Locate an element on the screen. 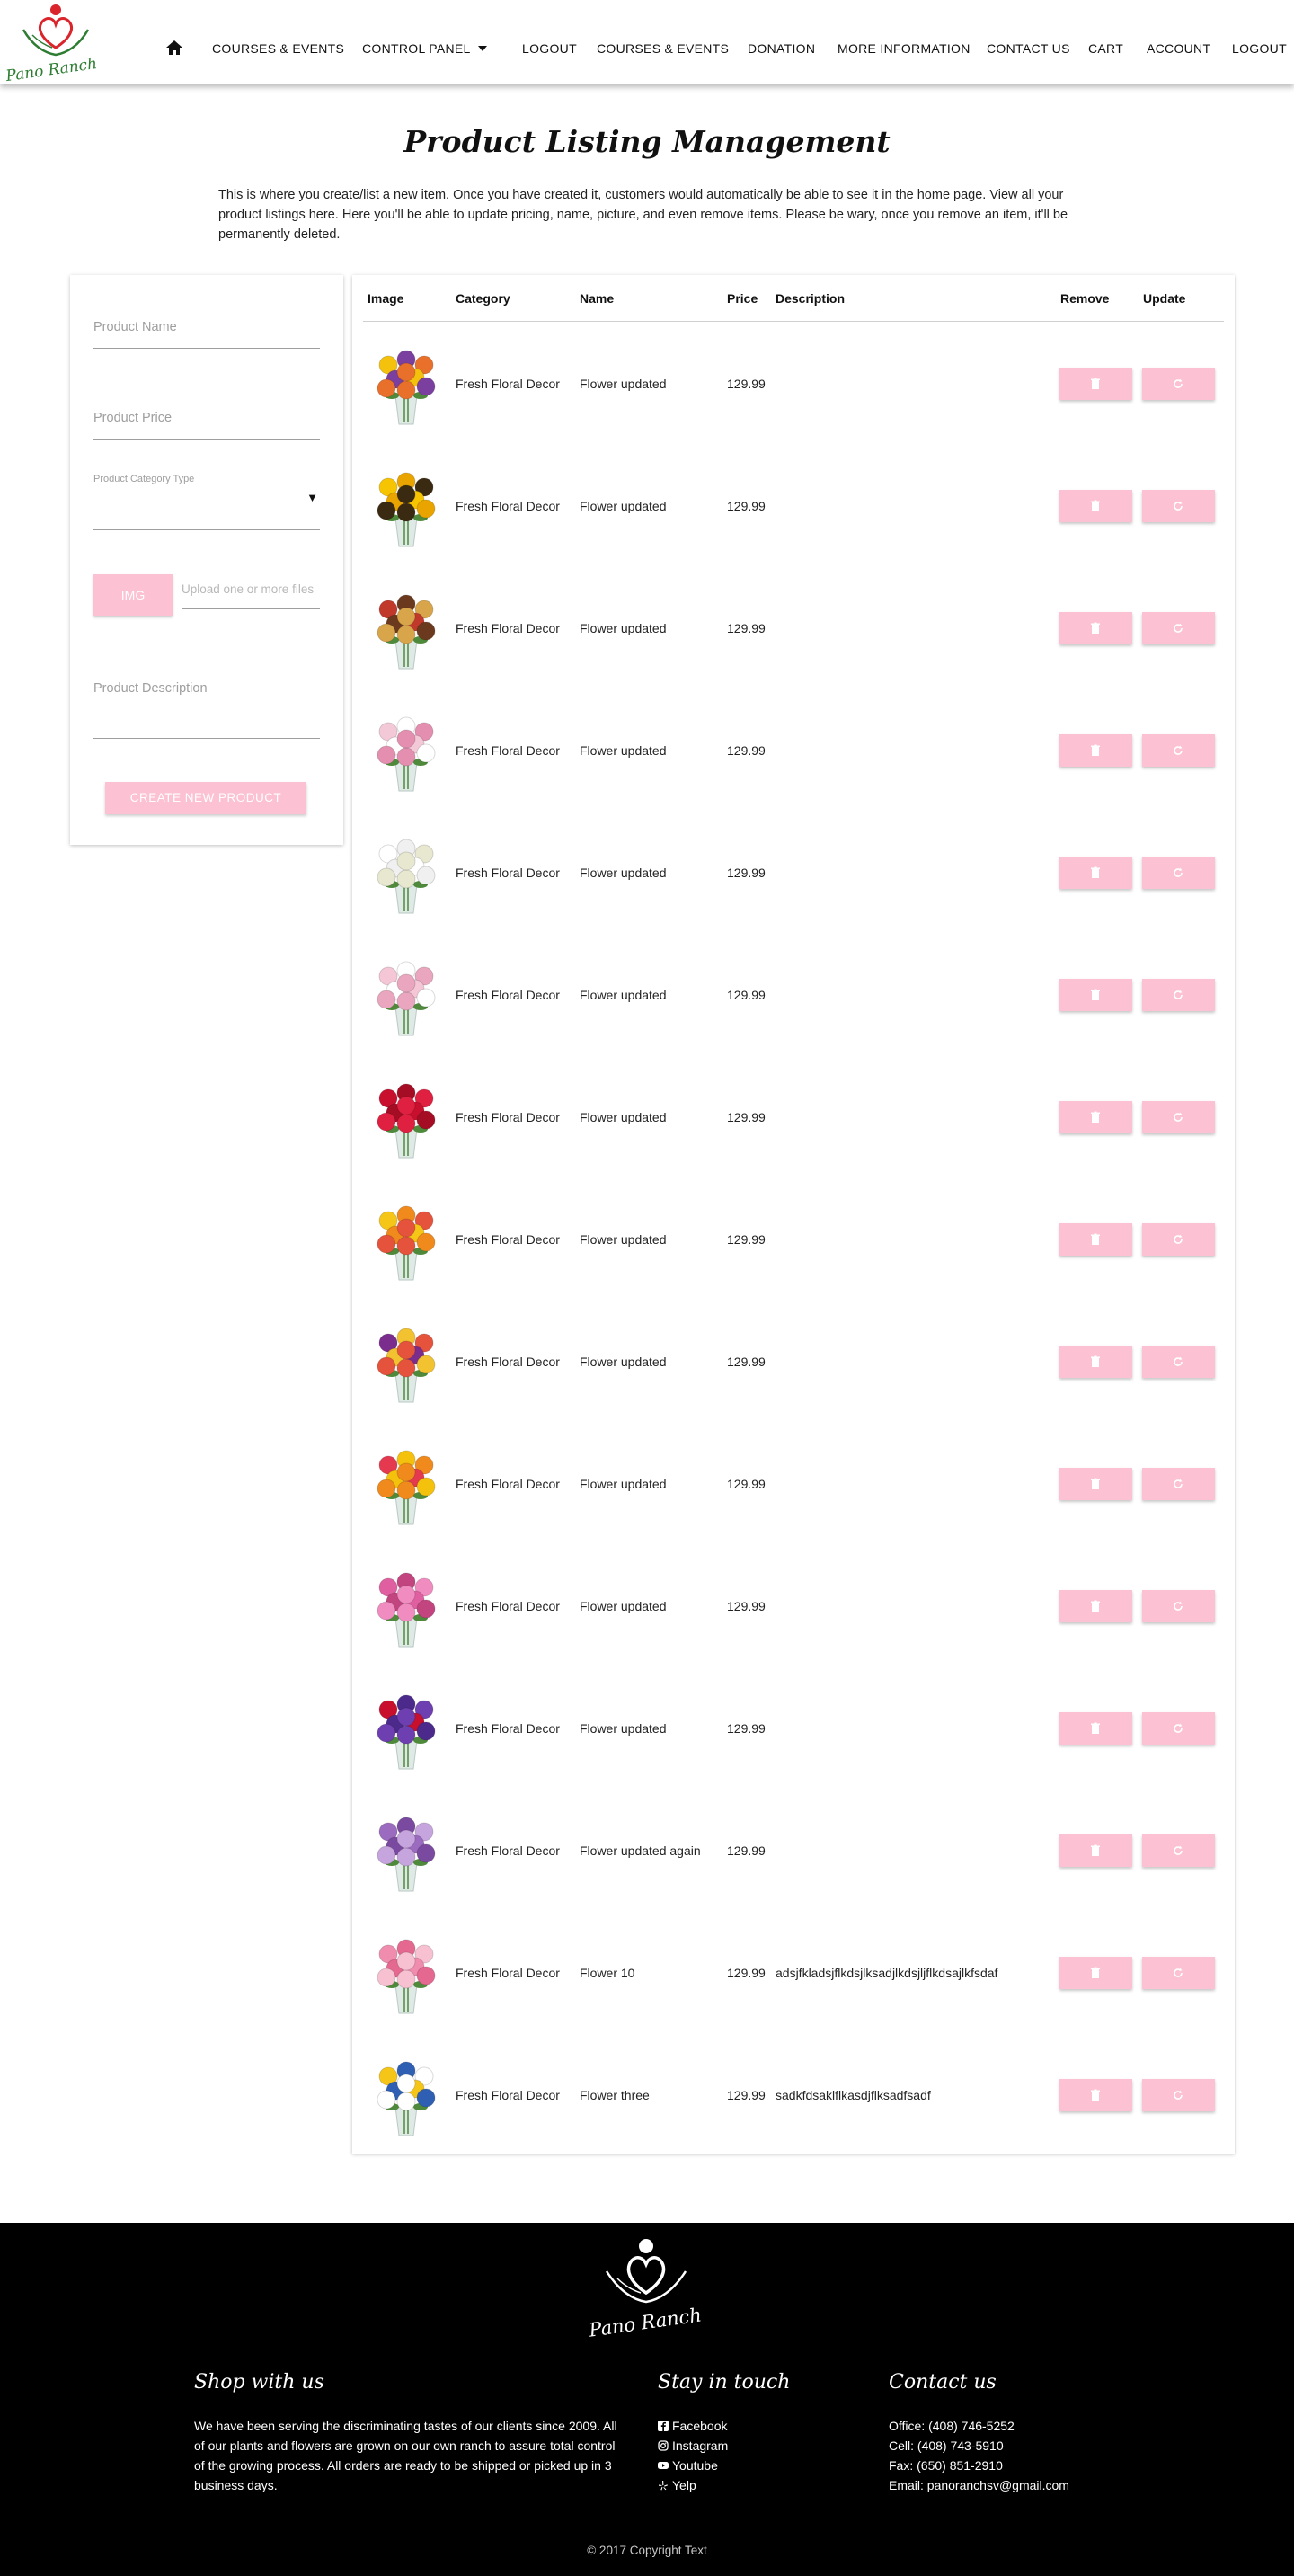 This screenshot has height=2576, width=1294. column-header-category: Category is located at coordinates (483, 298).